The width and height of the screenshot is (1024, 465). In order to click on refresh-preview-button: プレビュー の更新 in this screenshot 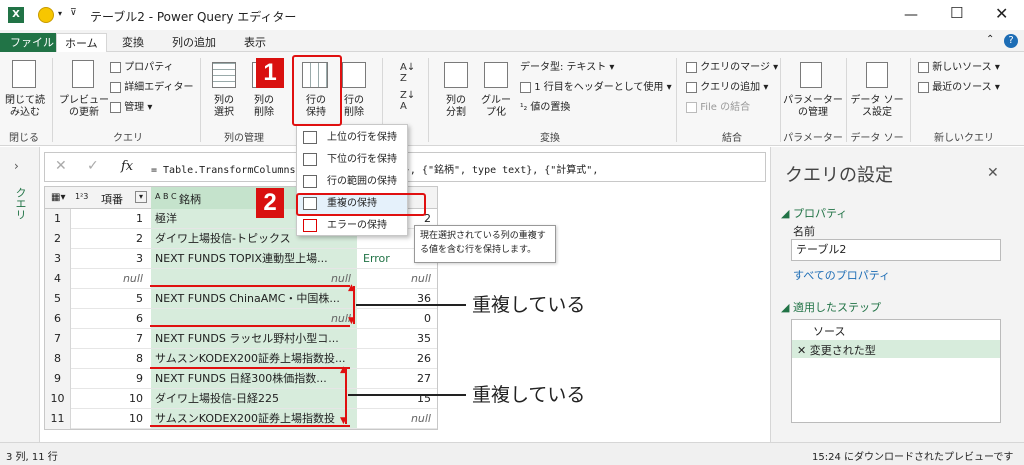, I will do `click(84, 107)`.